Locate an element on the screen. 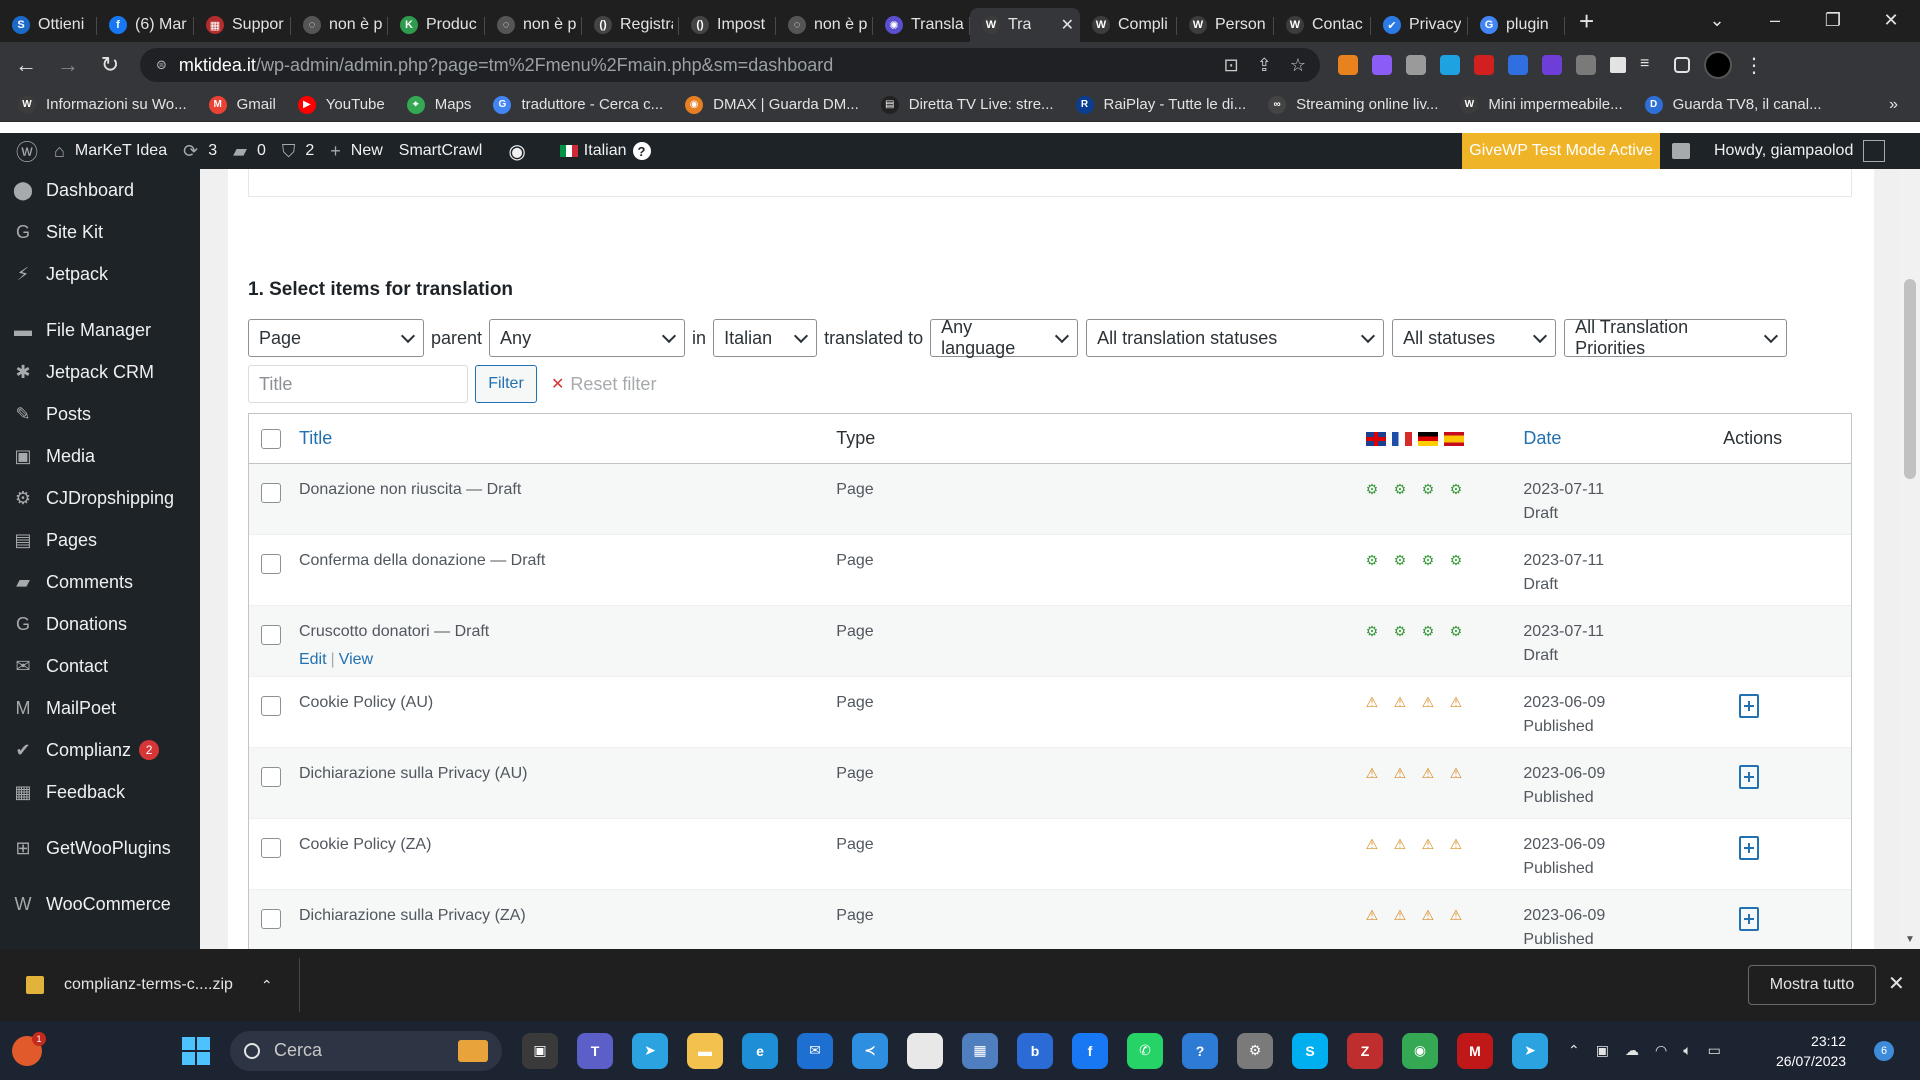 This screenshot has width=1920, height=1080. scrollbar-thumb is located at coordinates (1910, 379).